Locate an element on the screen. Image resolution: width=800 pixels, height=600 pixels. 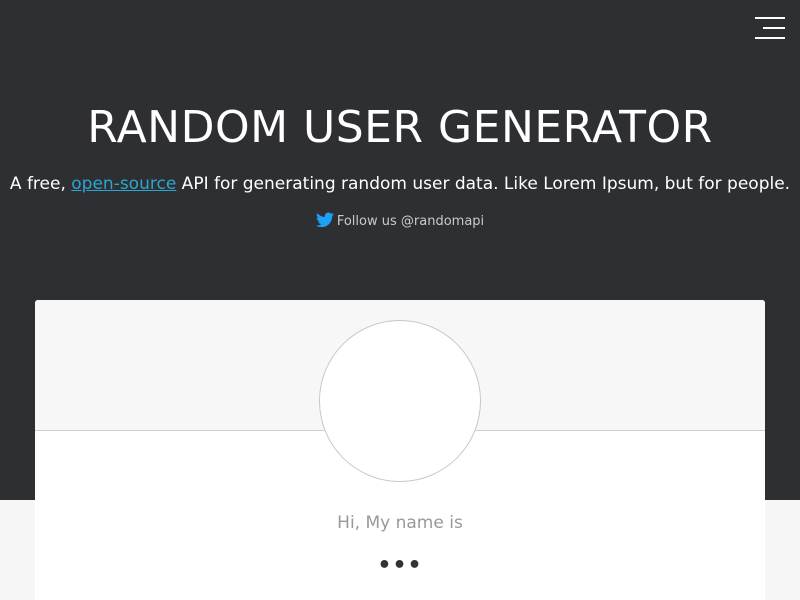
hamburger-menu-icon is located at coordinates (770, 29).